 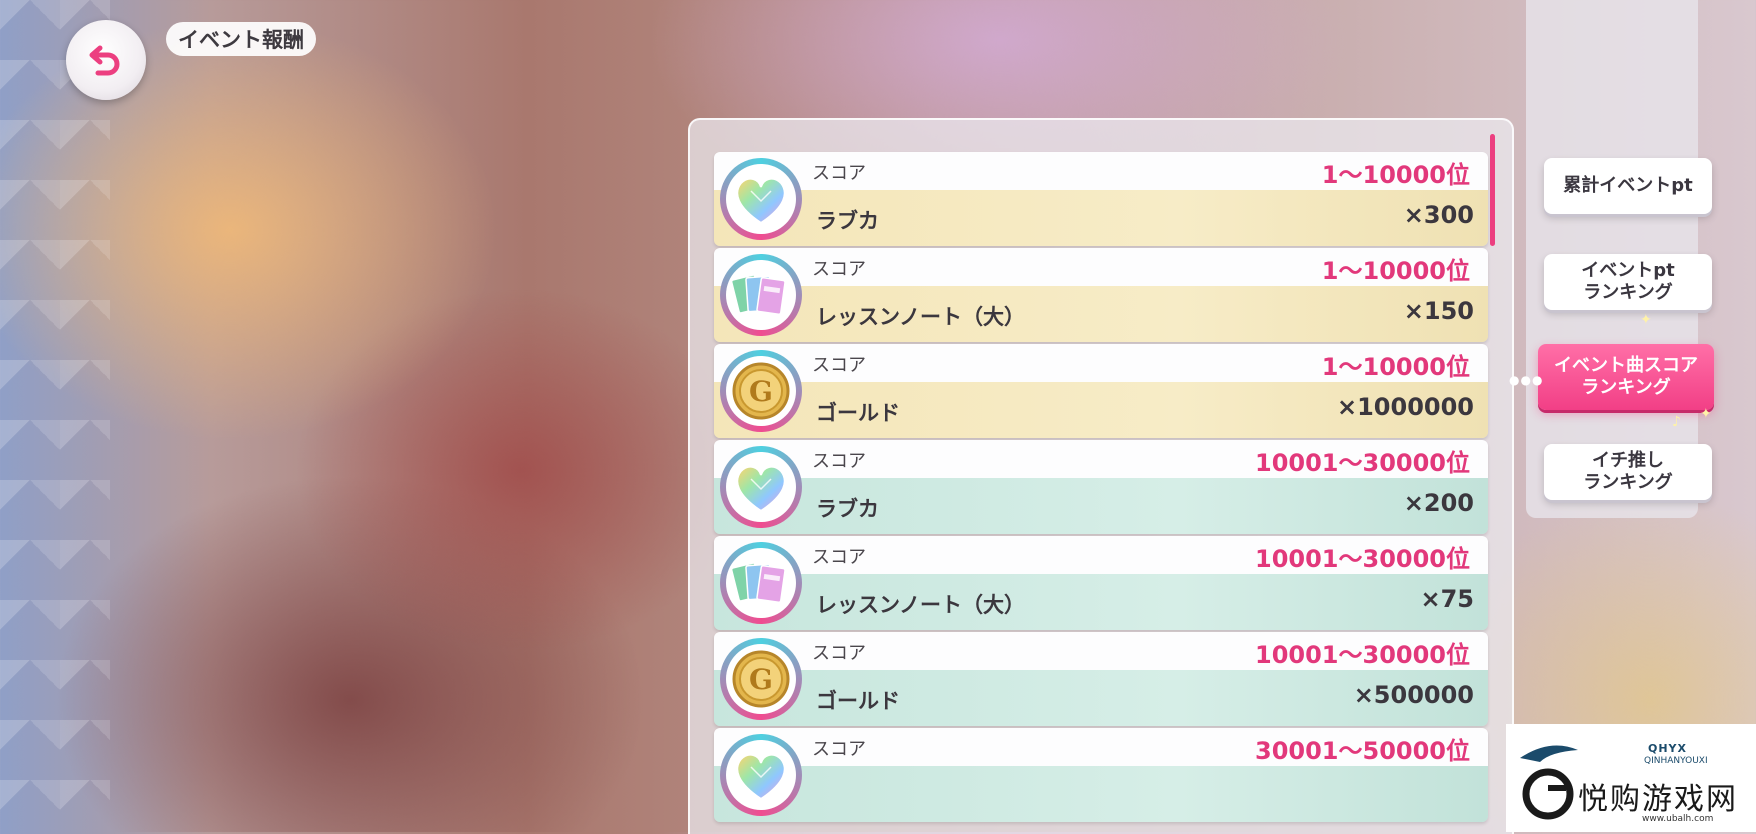 I want to click on watermark-chinese: 悦购游戏网, so click(x=1658, y=799).